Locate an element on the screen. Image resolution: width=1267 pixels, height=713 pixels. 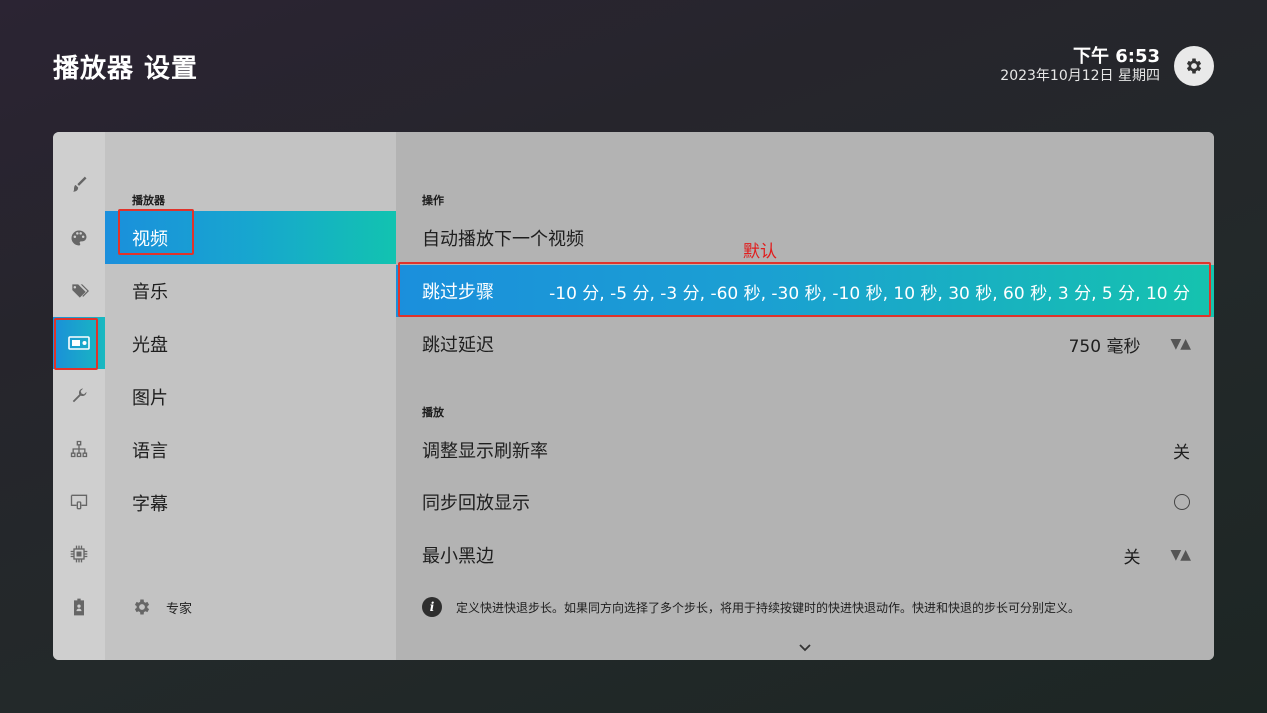
display-icon is located at coordinates (79, 502).